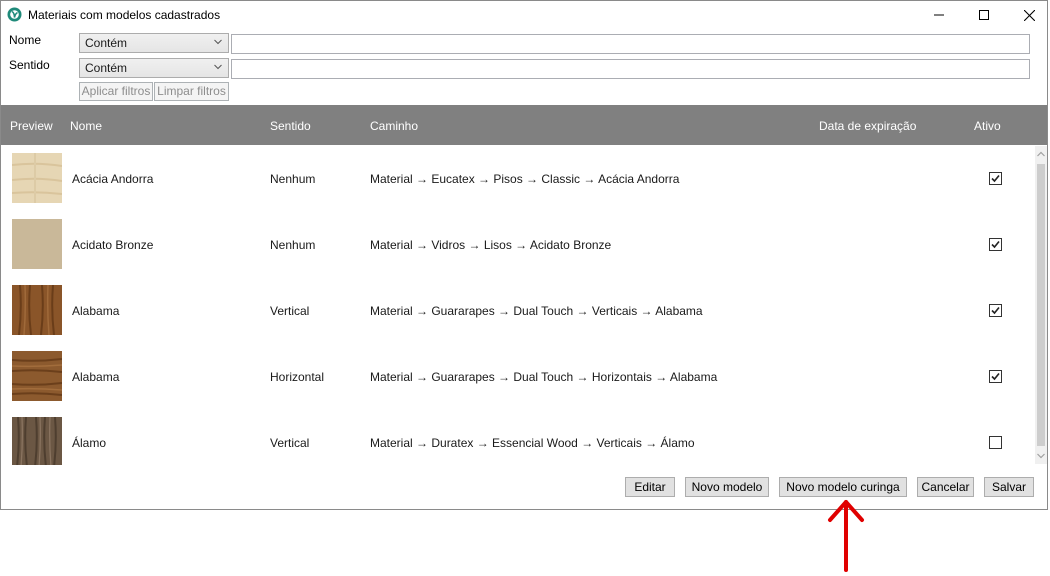 This screenshot has width=1050, height=576. I want to click on column-header-ativo: Ativo, so click(987, 126).